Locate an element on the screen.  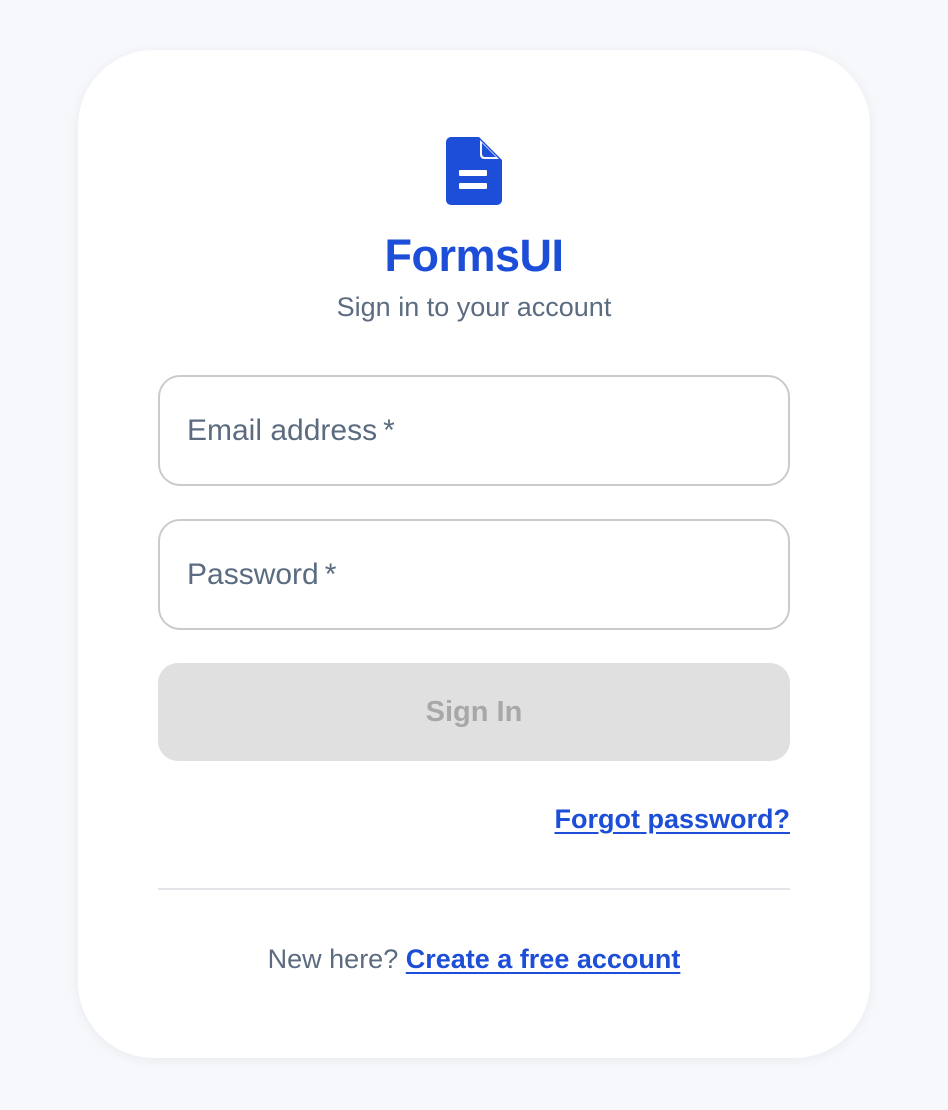
create-account-link: Create a free account is located at coordinates (543, 959).